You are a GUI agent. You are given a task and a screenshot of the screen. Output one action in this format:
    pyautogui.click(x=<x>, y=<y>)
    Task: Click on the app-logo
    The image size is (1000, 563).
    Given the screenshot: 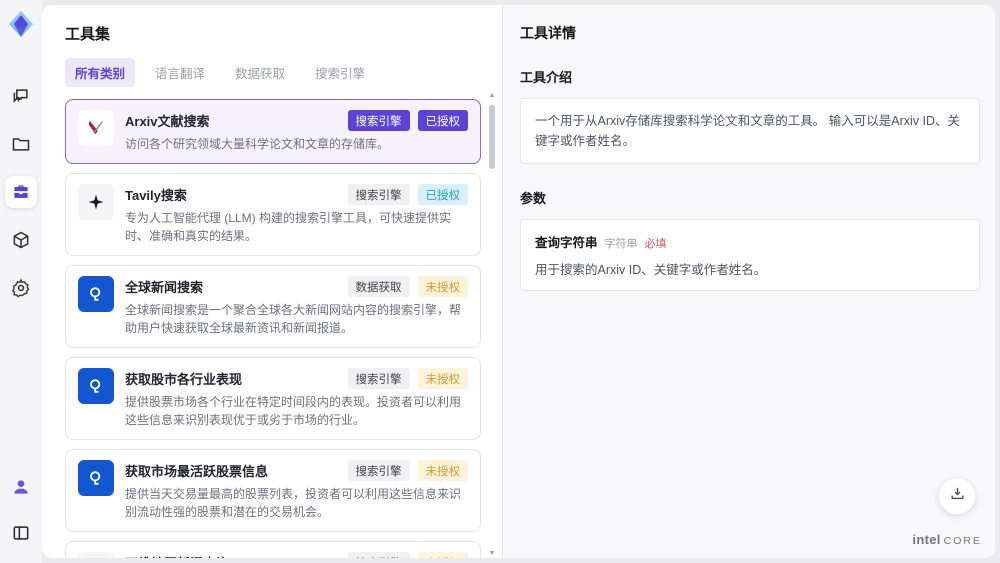 What is the action you would take?
    pyautogui.click(x=21, y=24)
    